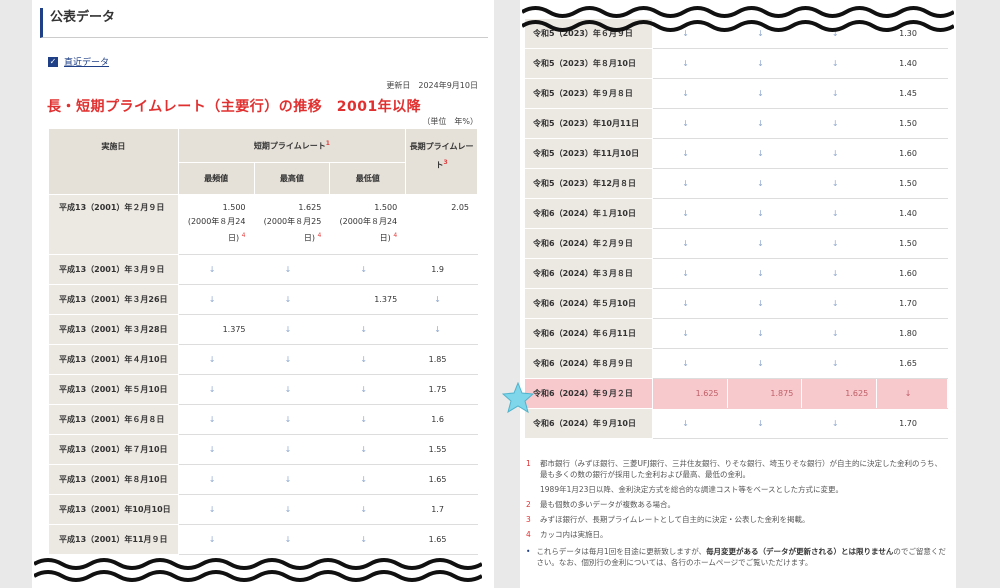 The image size is (1000, 588). I want to click on recent-data-label: 直近データ, so click(86, 61).